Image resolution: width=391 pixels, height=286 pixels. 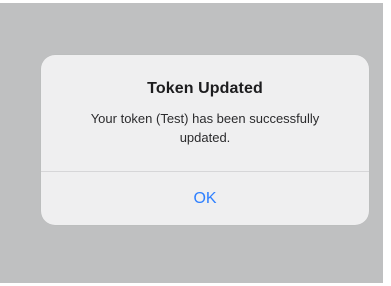 I want to click on alert-title: Token Updated, so click(x=205, y=88).